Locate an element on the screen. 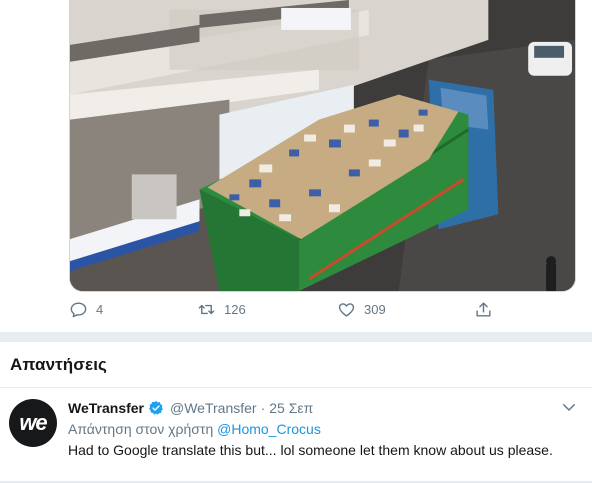 This screenshot has height=483, width=592. user-handle: @WeTransfer is located at coordinates (213, 408).